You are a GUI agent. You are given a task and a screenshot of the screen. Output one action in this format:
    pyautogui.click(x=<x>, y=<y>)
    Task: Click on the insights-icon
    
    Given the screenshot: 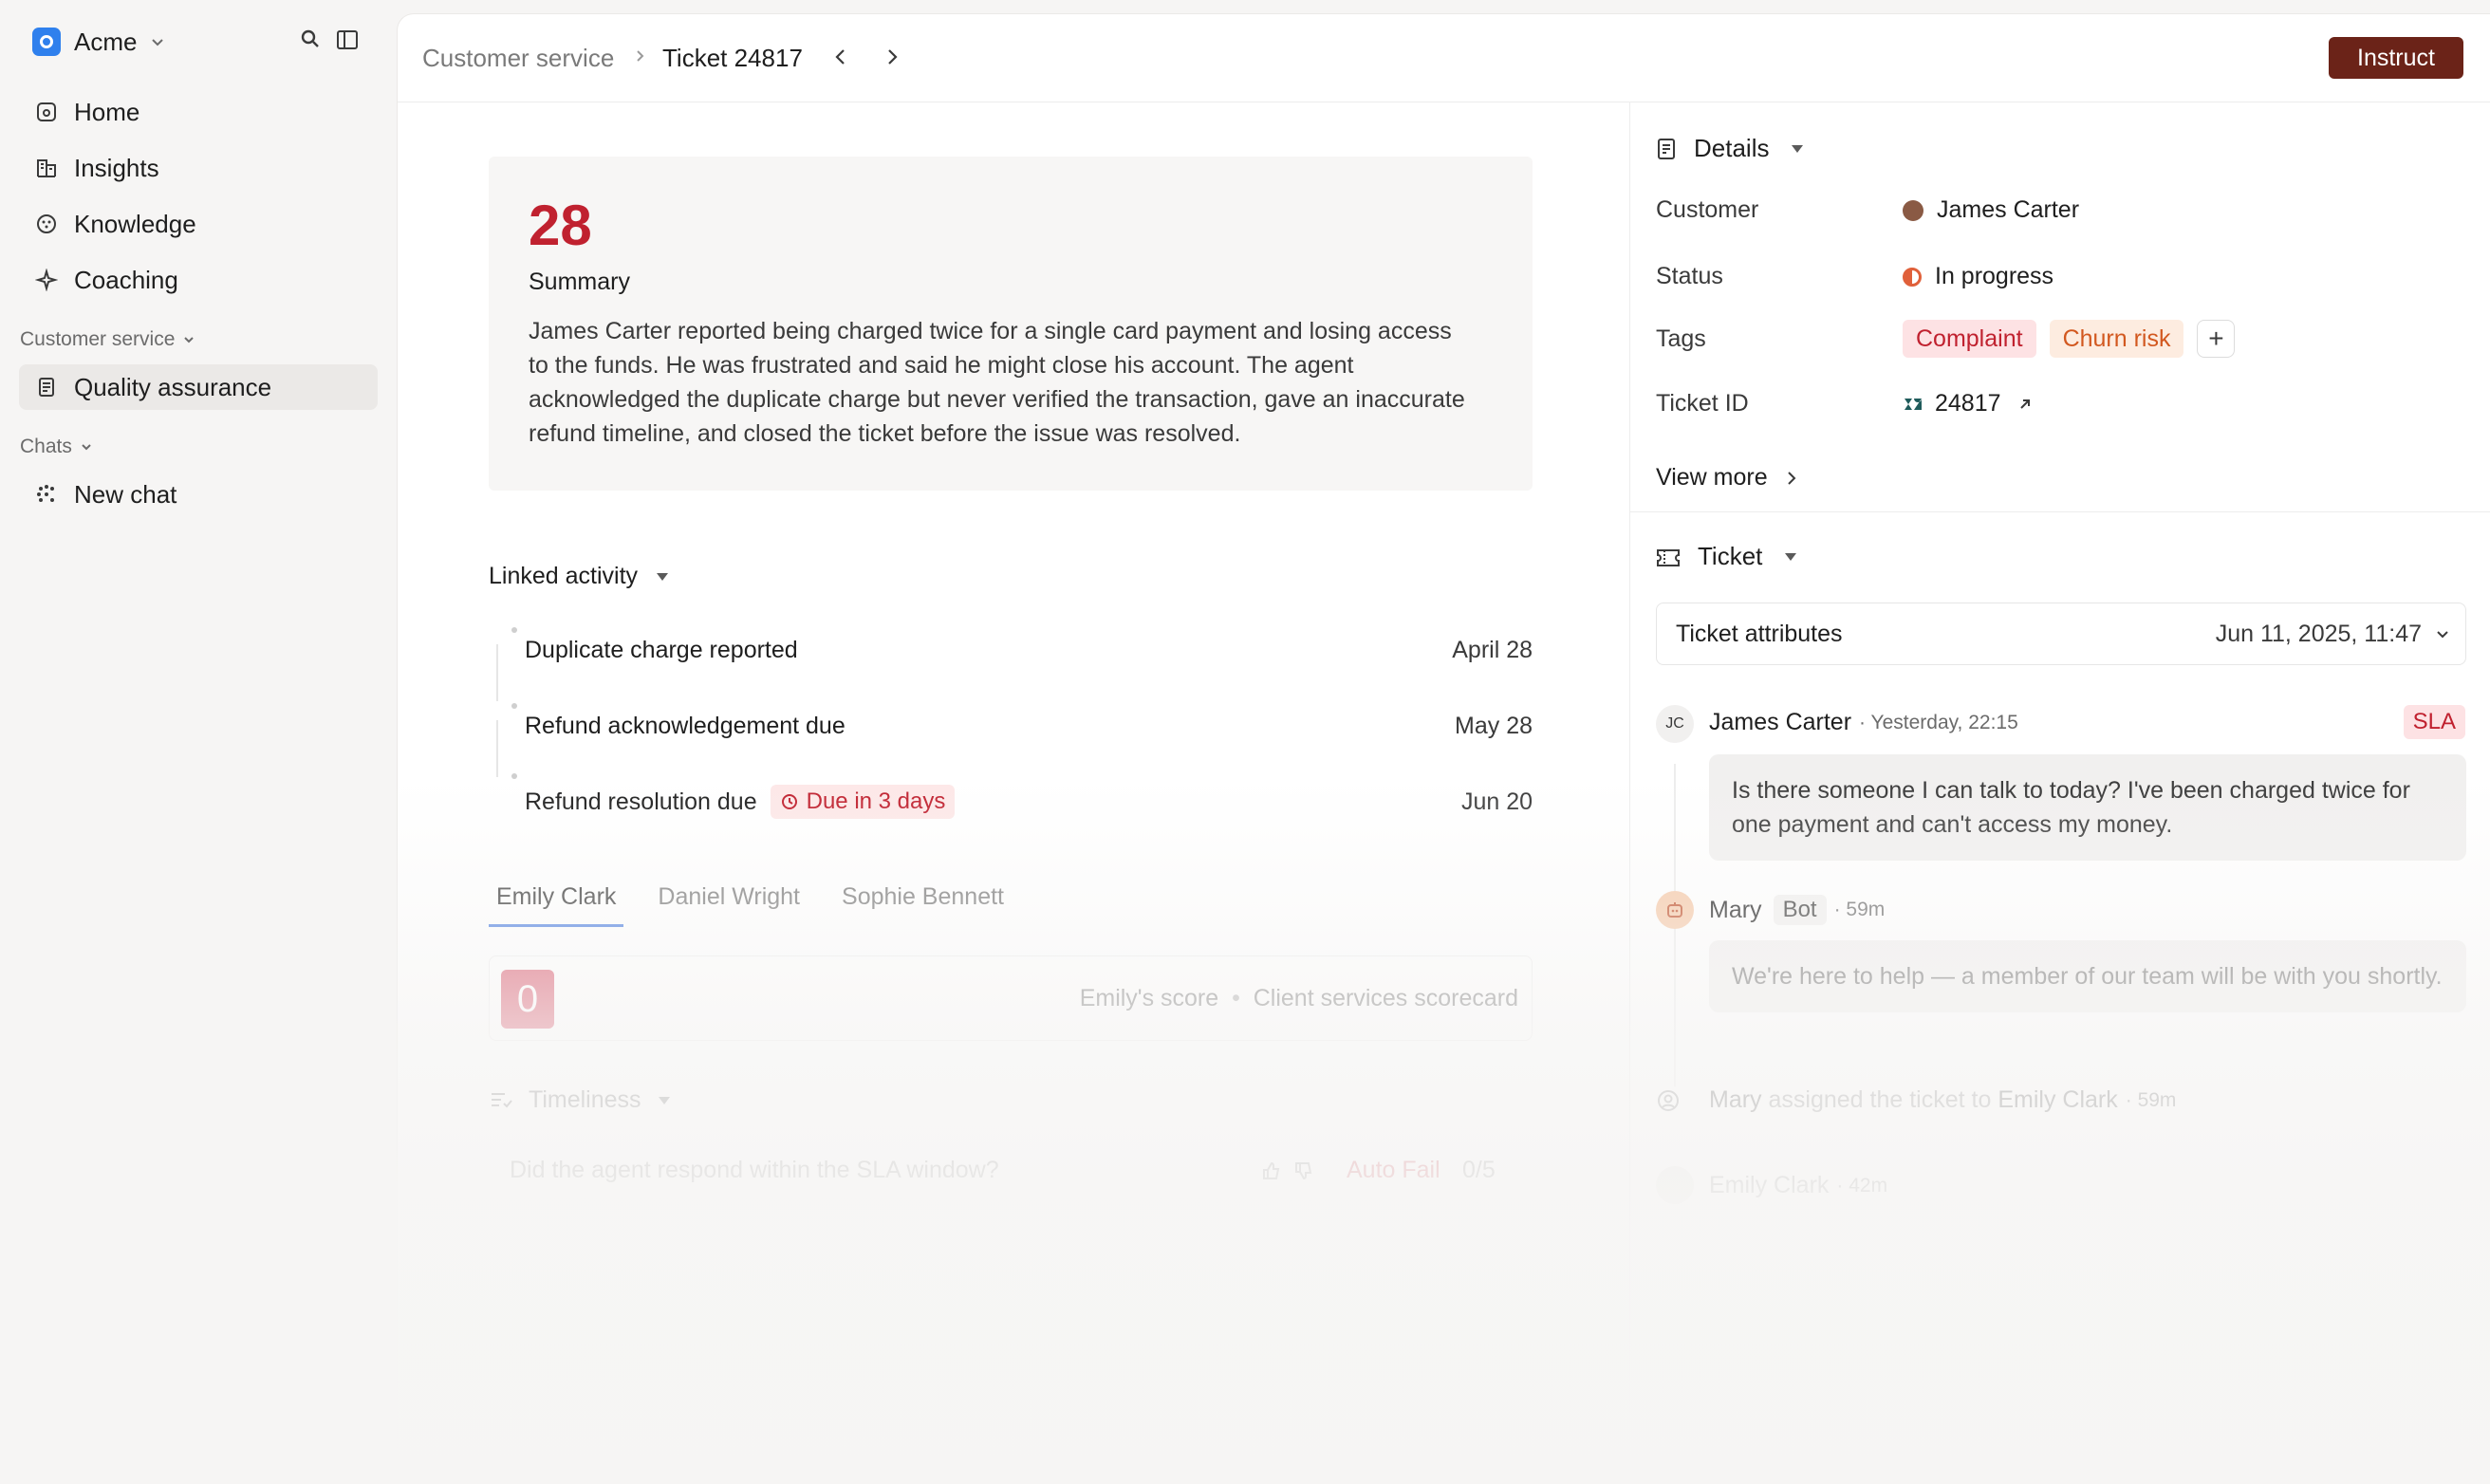 What is the action you would take?
    pyautogui.click(x=46, y=168)
    